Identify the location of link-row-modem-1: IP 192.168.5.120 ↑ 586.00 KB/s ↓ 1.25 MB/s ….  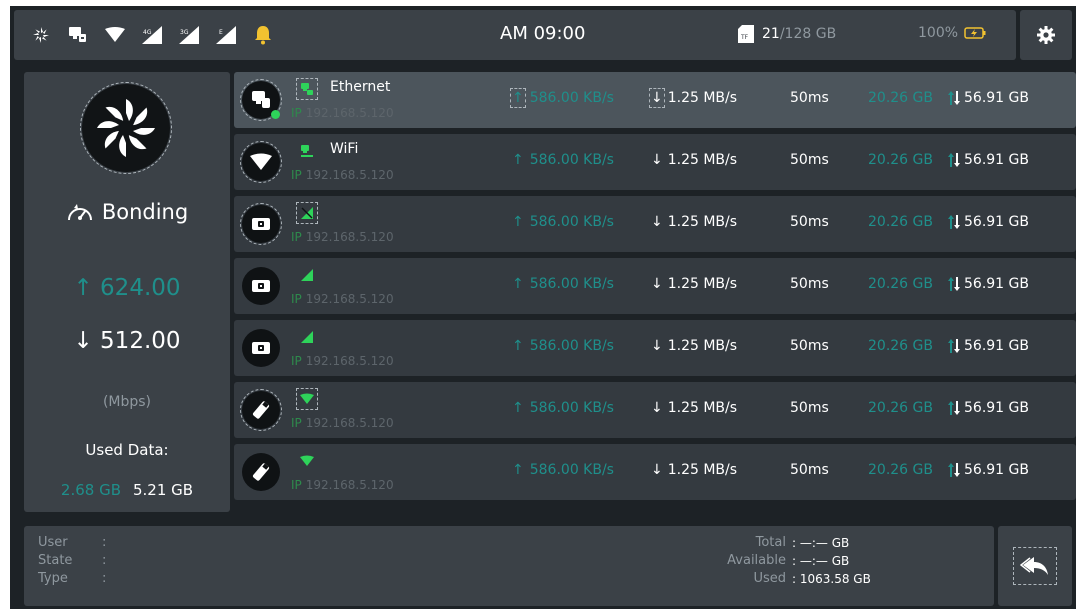
(655, 224).